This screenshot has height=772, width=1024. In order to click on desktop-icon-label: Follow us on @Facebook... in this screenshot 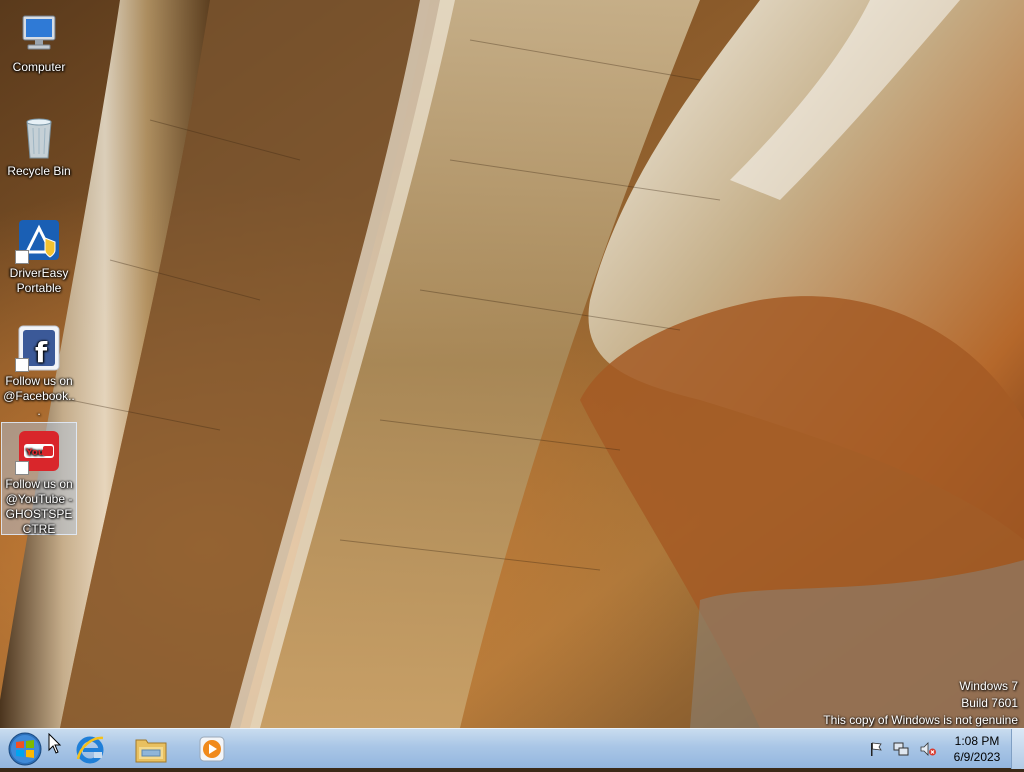, I will do `click(39, 396)`.